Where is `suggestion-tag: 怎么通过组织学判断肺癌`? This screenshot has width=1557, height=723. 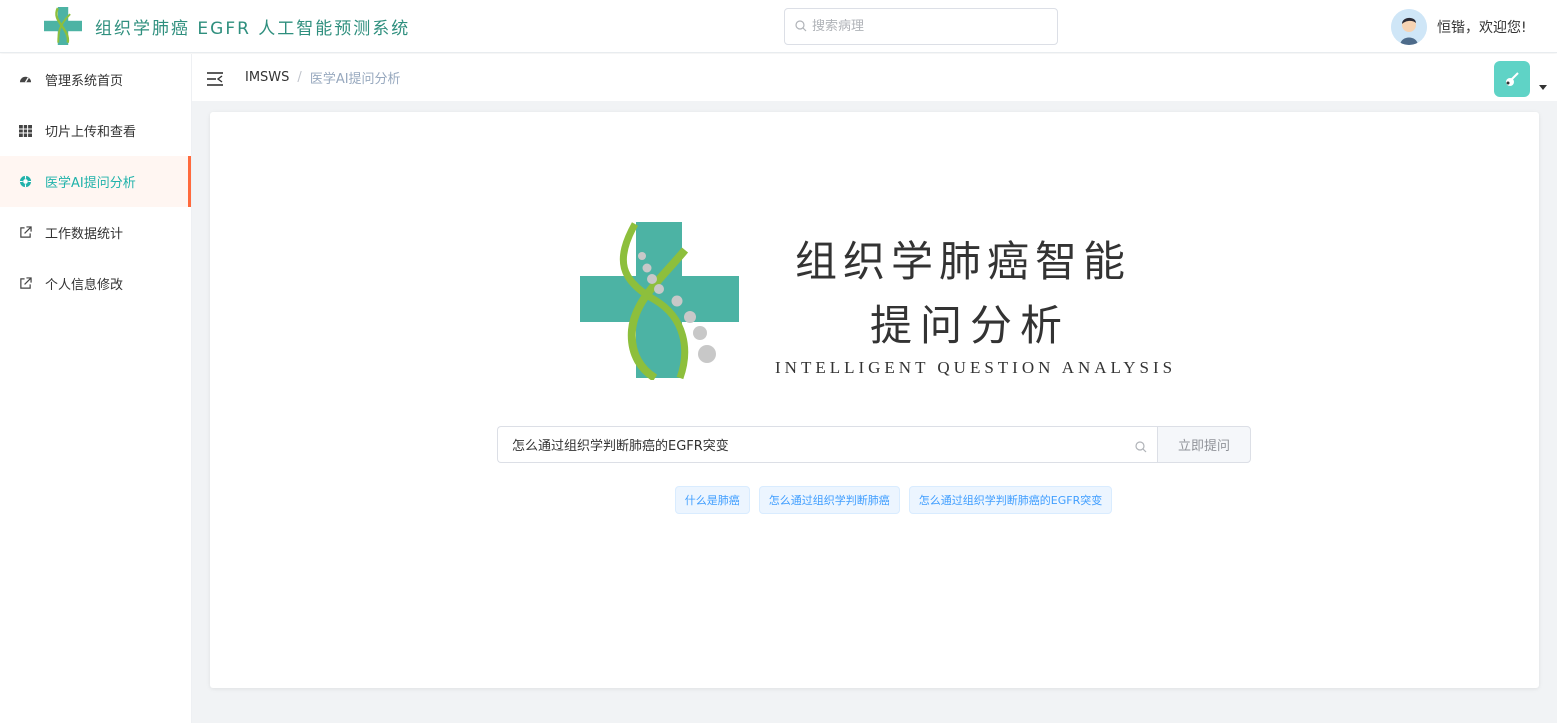 suggestion-tag: 怎么通过组织学判断肺癌 is located at coordinates (829, 500).